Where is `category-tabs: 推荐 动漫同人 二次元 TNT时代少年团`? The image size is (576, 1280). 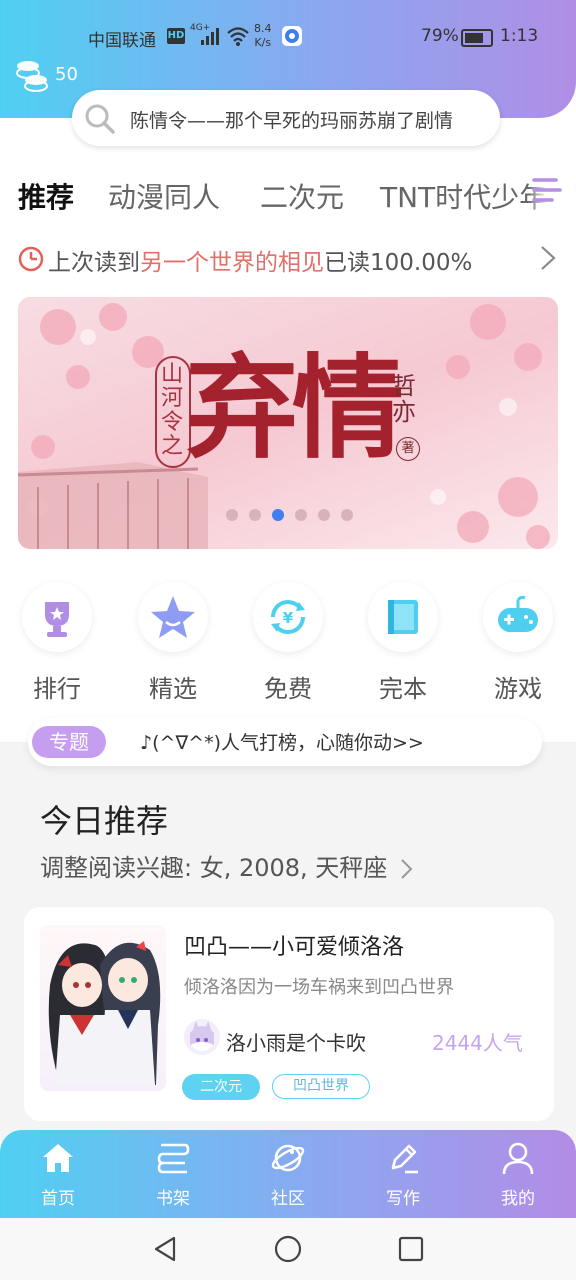 category-tabs: 推荐 动漫同人 二次元 TNT时代少年团 is located at coordinates (288, 197).